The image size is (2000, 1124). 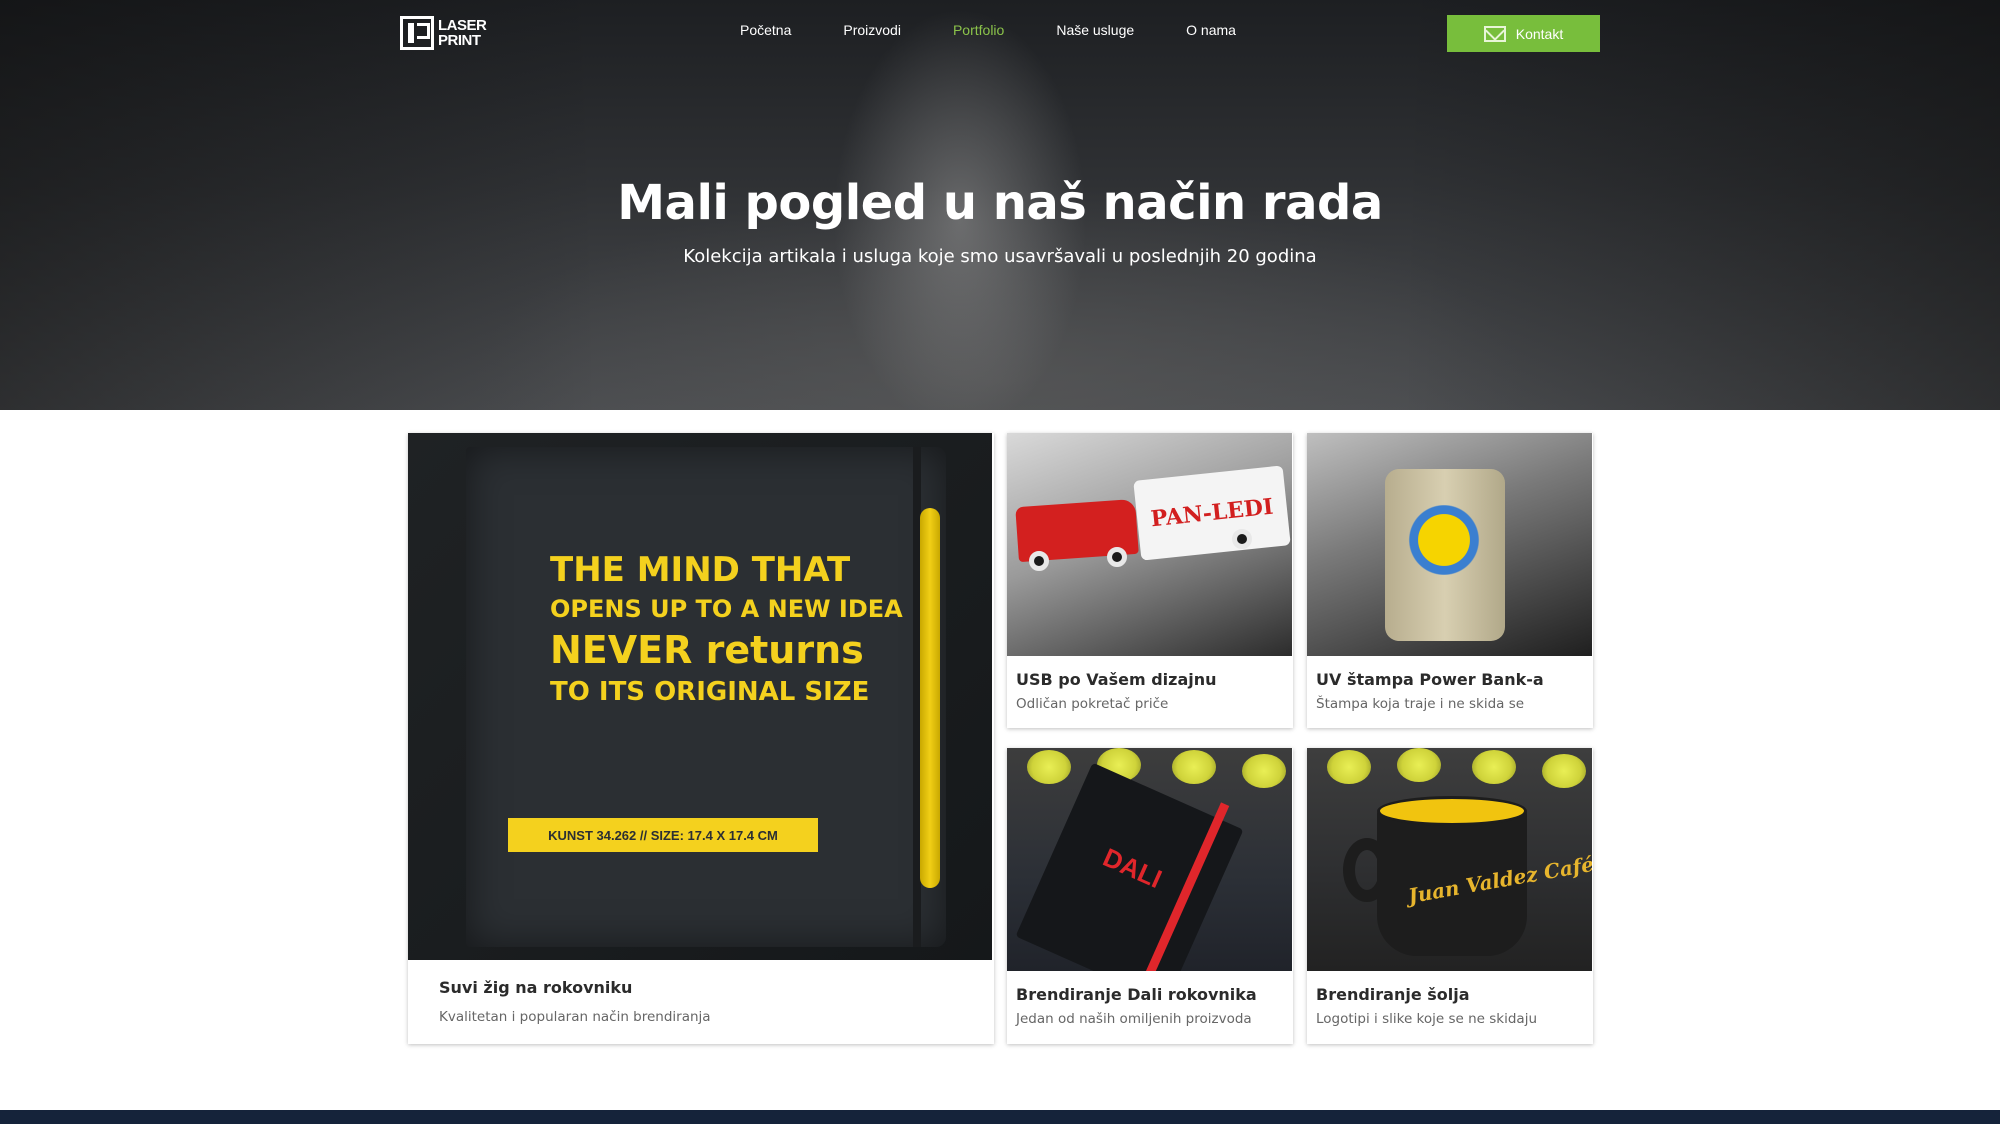 I want to click on card-description: Odličan pokretač priče, so click(x=1092, y=704).